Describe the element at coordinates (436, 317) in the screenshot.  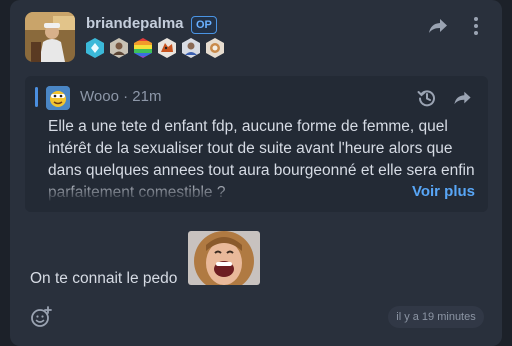
I see `post-timestamp: il y a 19 minutes` at that location.